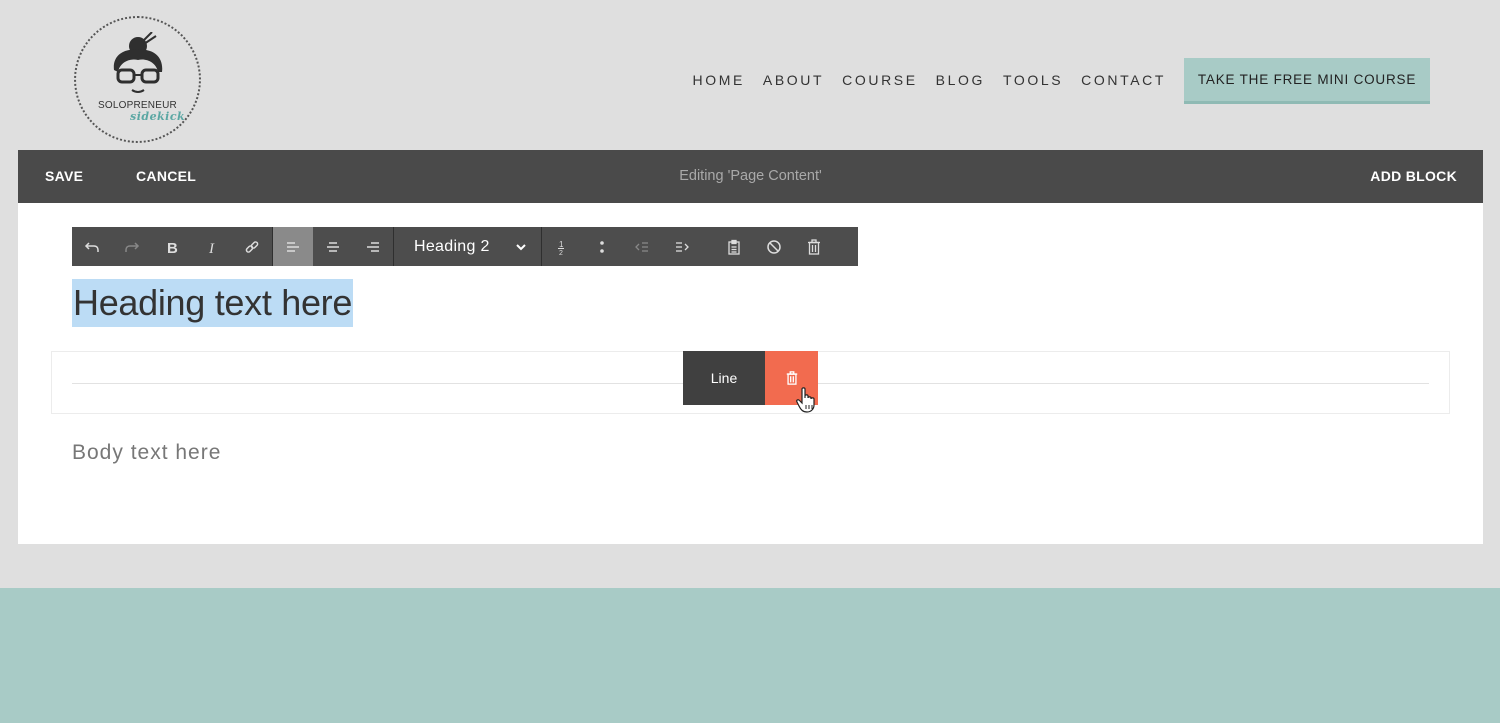 This screenshot has height=723, width=1500. I want to click on editing-title: Editing 'Page Content', so click(750, 176).